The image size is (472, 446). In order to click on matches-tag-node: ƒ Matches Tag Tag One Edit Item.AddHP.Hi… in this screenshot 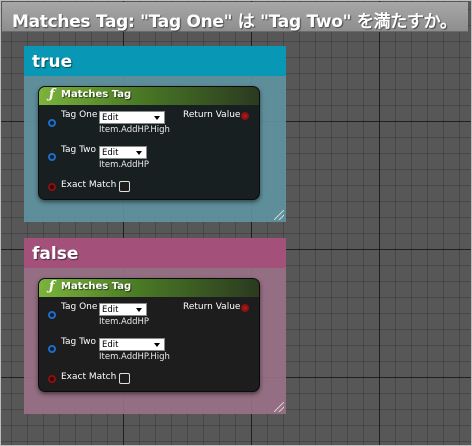, I will do `click(149, 143)`.